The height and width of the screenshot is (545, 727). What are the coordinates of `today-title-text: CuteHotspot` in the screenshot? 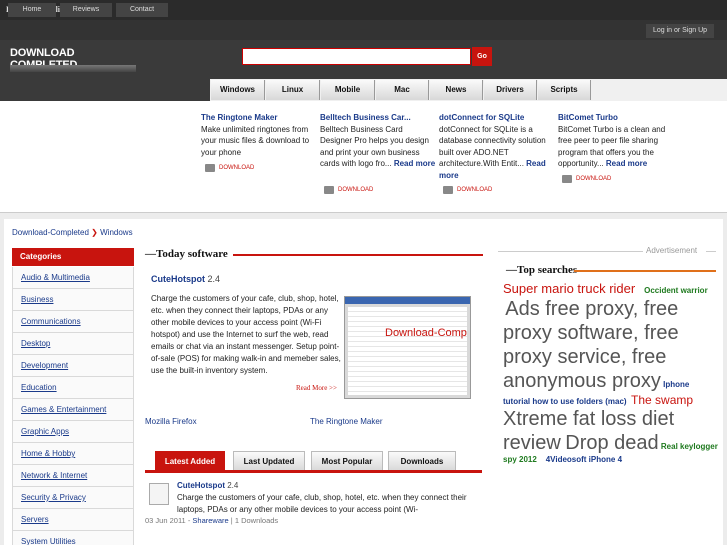 It's located at (178, 279).